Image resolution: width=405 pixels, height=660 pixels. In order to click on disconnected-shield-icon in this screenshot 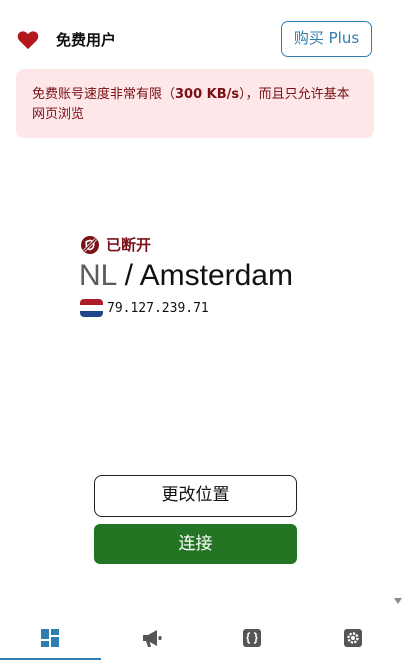, I will do `click(90, 245)`.